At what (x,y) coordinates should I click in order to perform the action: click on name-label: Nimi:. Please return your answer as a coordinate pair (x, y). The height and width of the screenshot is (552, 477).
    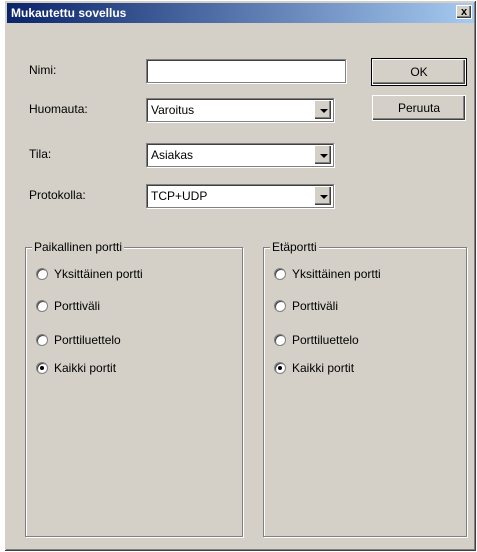
    Looking at the image, I should click on (43, 70).